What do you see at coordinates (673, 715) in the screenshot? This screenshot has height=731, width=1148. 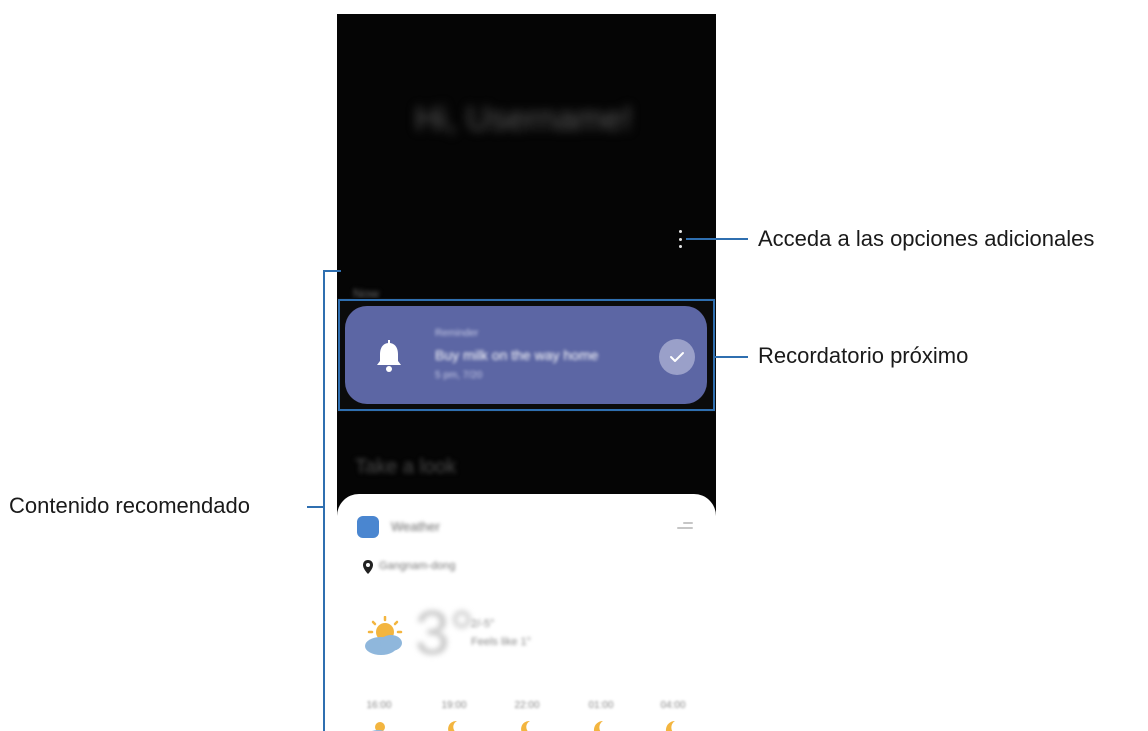 I see `hourly-forecast-item: 04:00` at bounding box center [673, 715].